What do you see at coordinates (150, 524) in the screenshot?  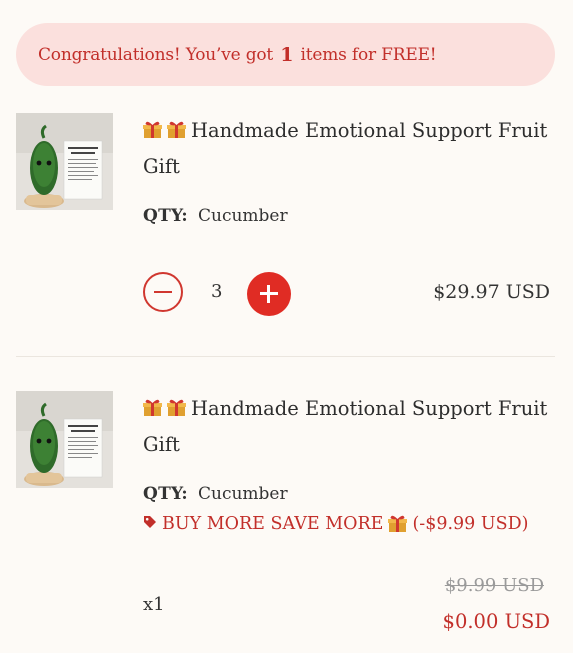 I see `price-tag-icon` at bounding box center [150, 524].